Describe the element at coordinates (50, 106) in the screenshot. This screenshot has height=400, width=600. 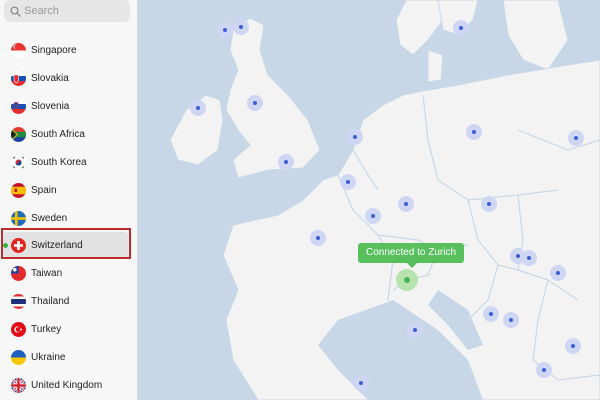
I see `country-label: Slovenia` at that location.